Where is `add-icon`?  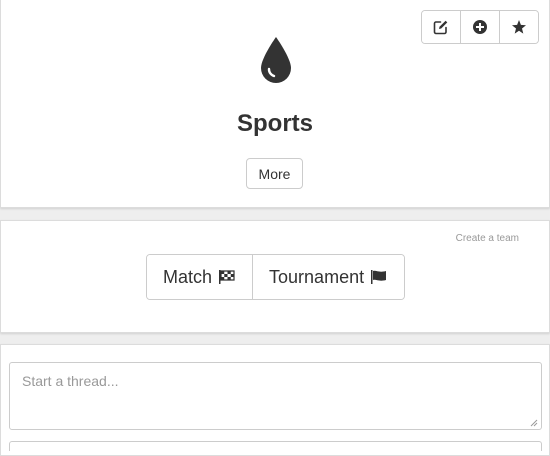 add-icon is located at coordinates (480, 27).